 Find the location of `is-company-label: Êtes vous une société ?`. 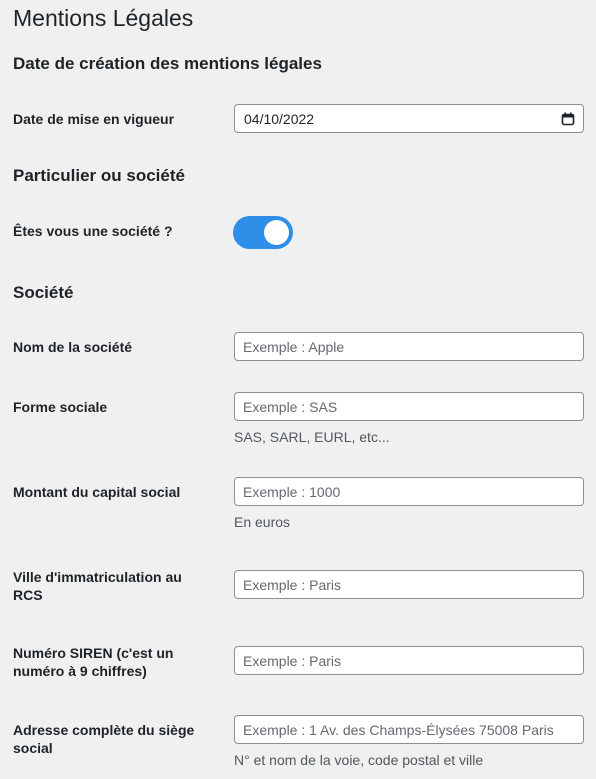

is-company-label: Êtes vous une société ? is located at coordinates (93, 231).